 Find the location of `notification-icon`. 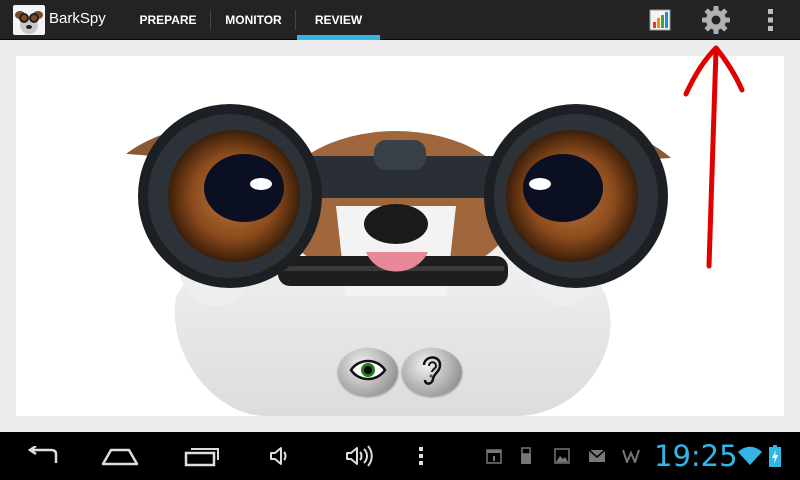

notification-icon is located at coordinates (631, 456).